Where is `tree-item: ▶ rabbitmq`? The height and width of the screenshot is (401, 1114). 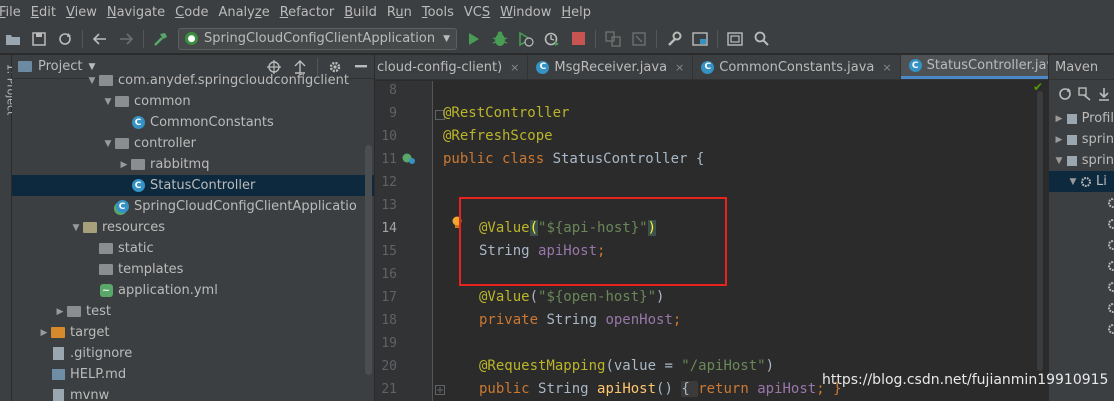 tree-item: ▶ rabbitmq is located at coordinates (193, 164).